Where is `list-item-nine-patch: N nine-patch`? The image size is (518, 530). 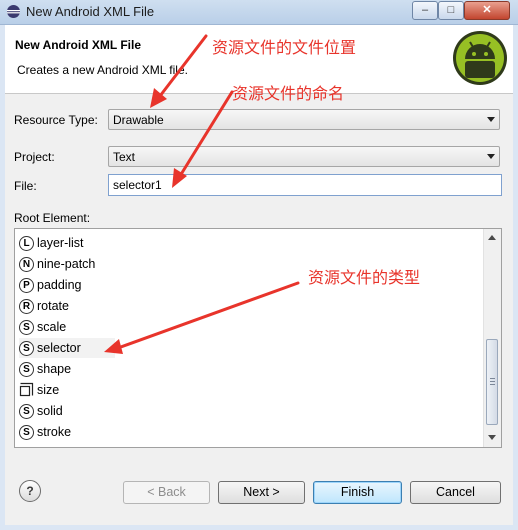 list-item-nine-patch: N nine-patch is located at coordinates (67, 264).